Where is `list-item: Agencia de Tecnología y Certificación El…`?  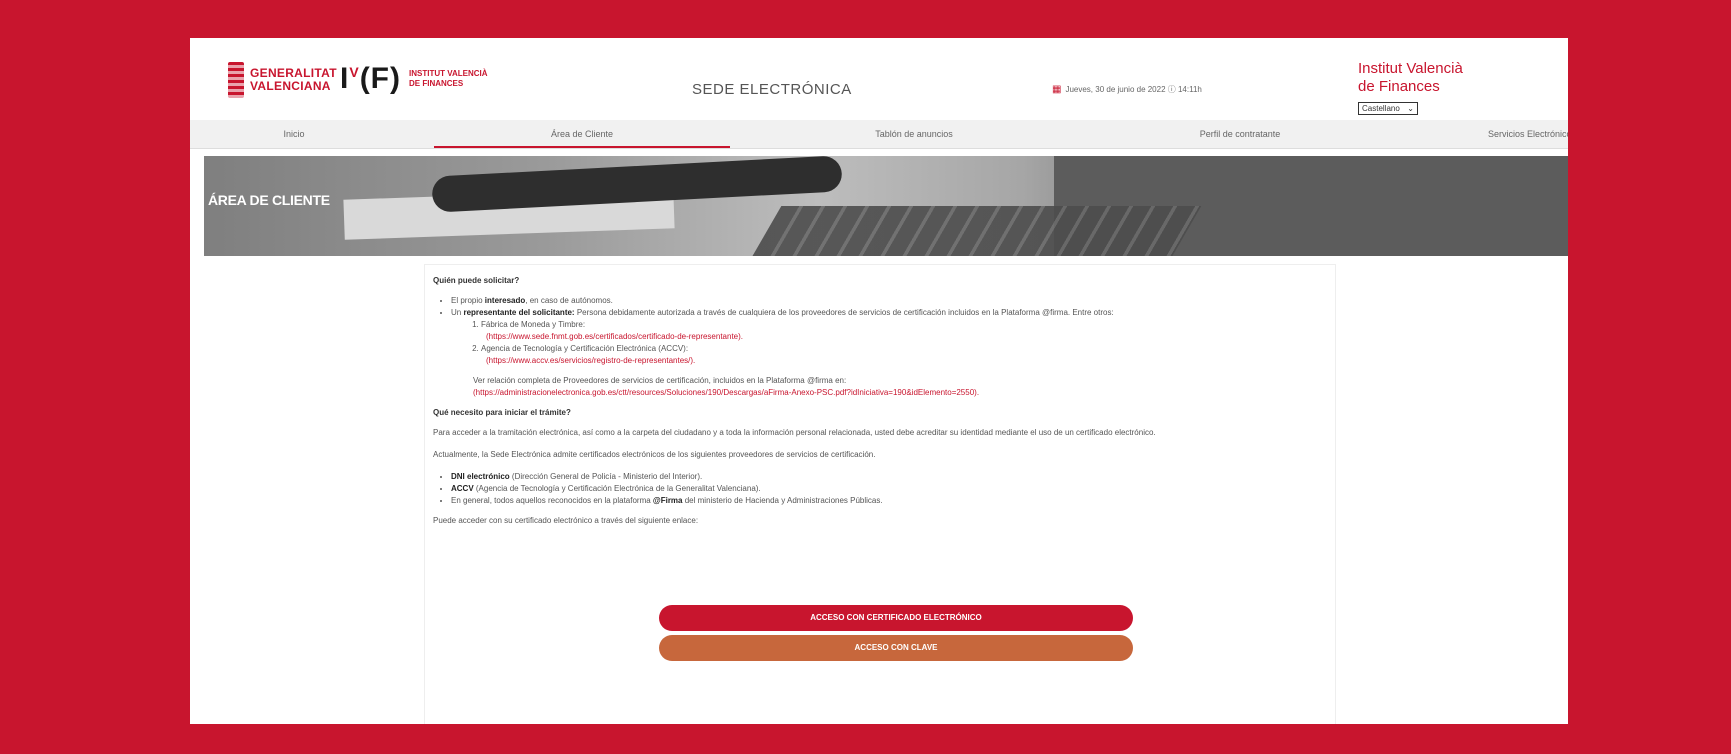
list-item: Agencia de Tecnología y Certificación El… is located at coordinates (902, 355).